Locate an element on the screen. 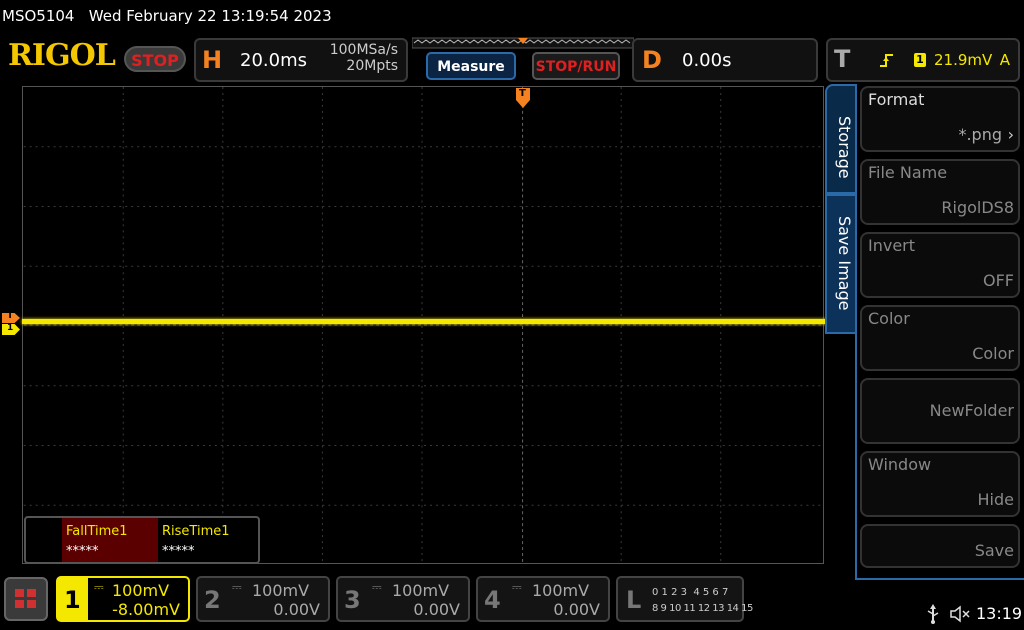 This screenshot has height=630, width=1024. menu-new-folder: NewFolder is located at coordinates (940, 411).